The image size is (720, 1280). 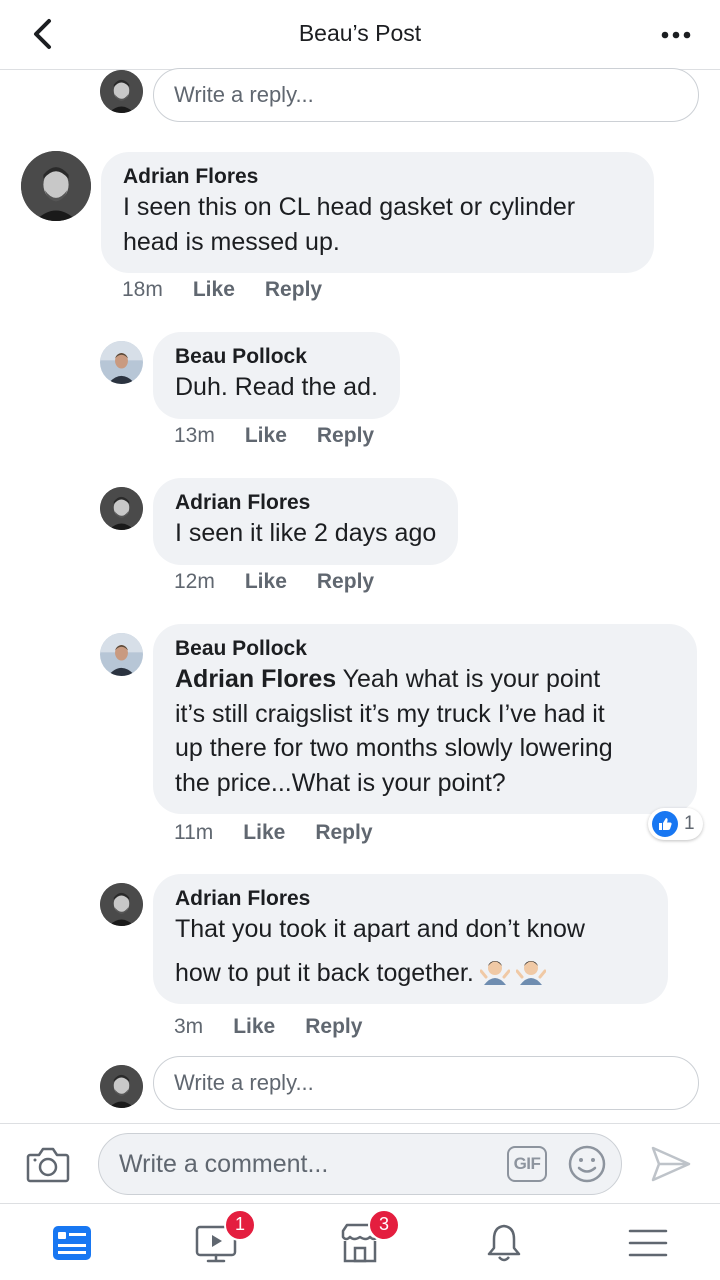 What do you see at coordinates (324, 972) in the screenshot?
I see `comment-line-text: how to put it back together.` at bounding box center [324, 972].